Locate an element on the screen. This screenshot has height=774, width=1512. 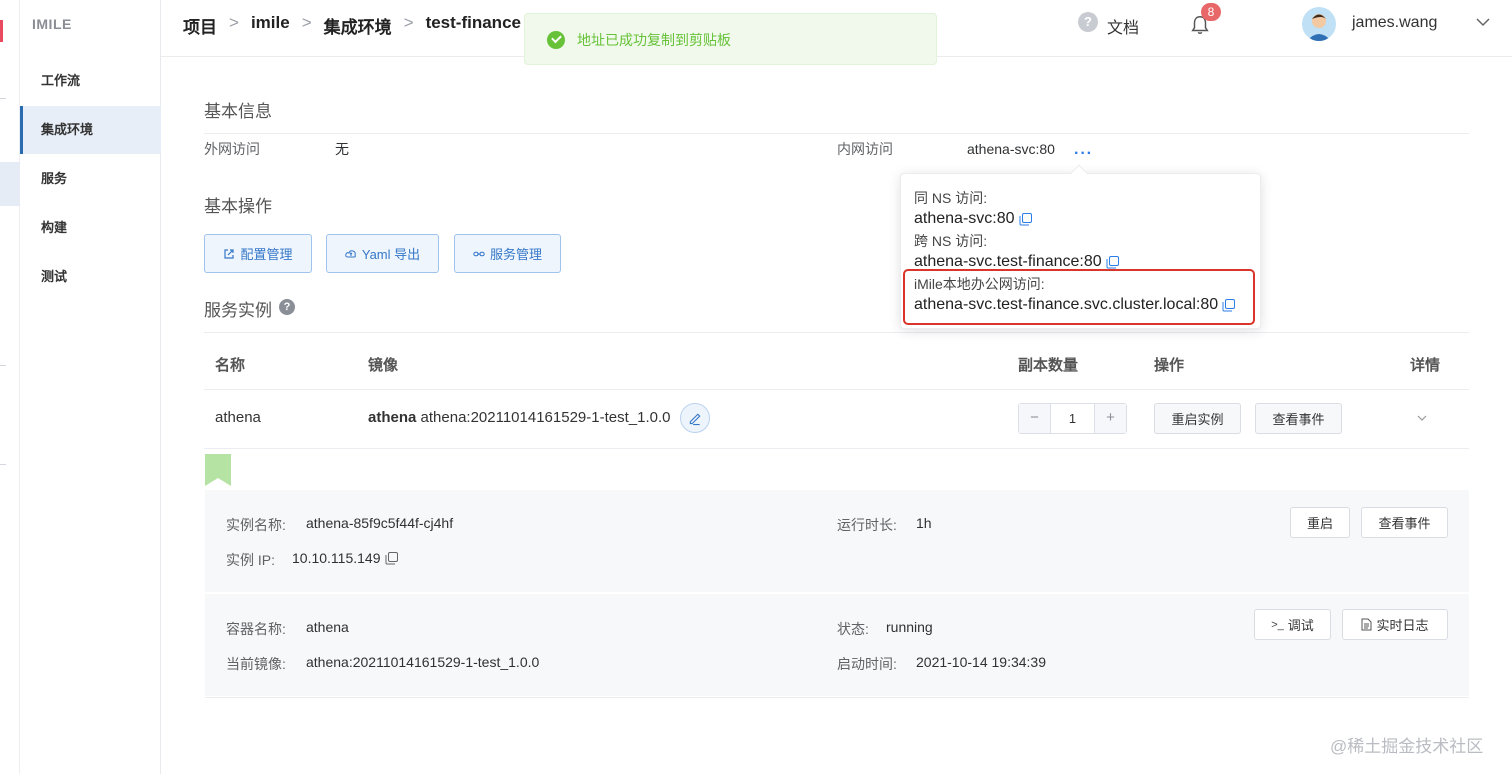
pencil-icon is located at coordinates (695, 419).